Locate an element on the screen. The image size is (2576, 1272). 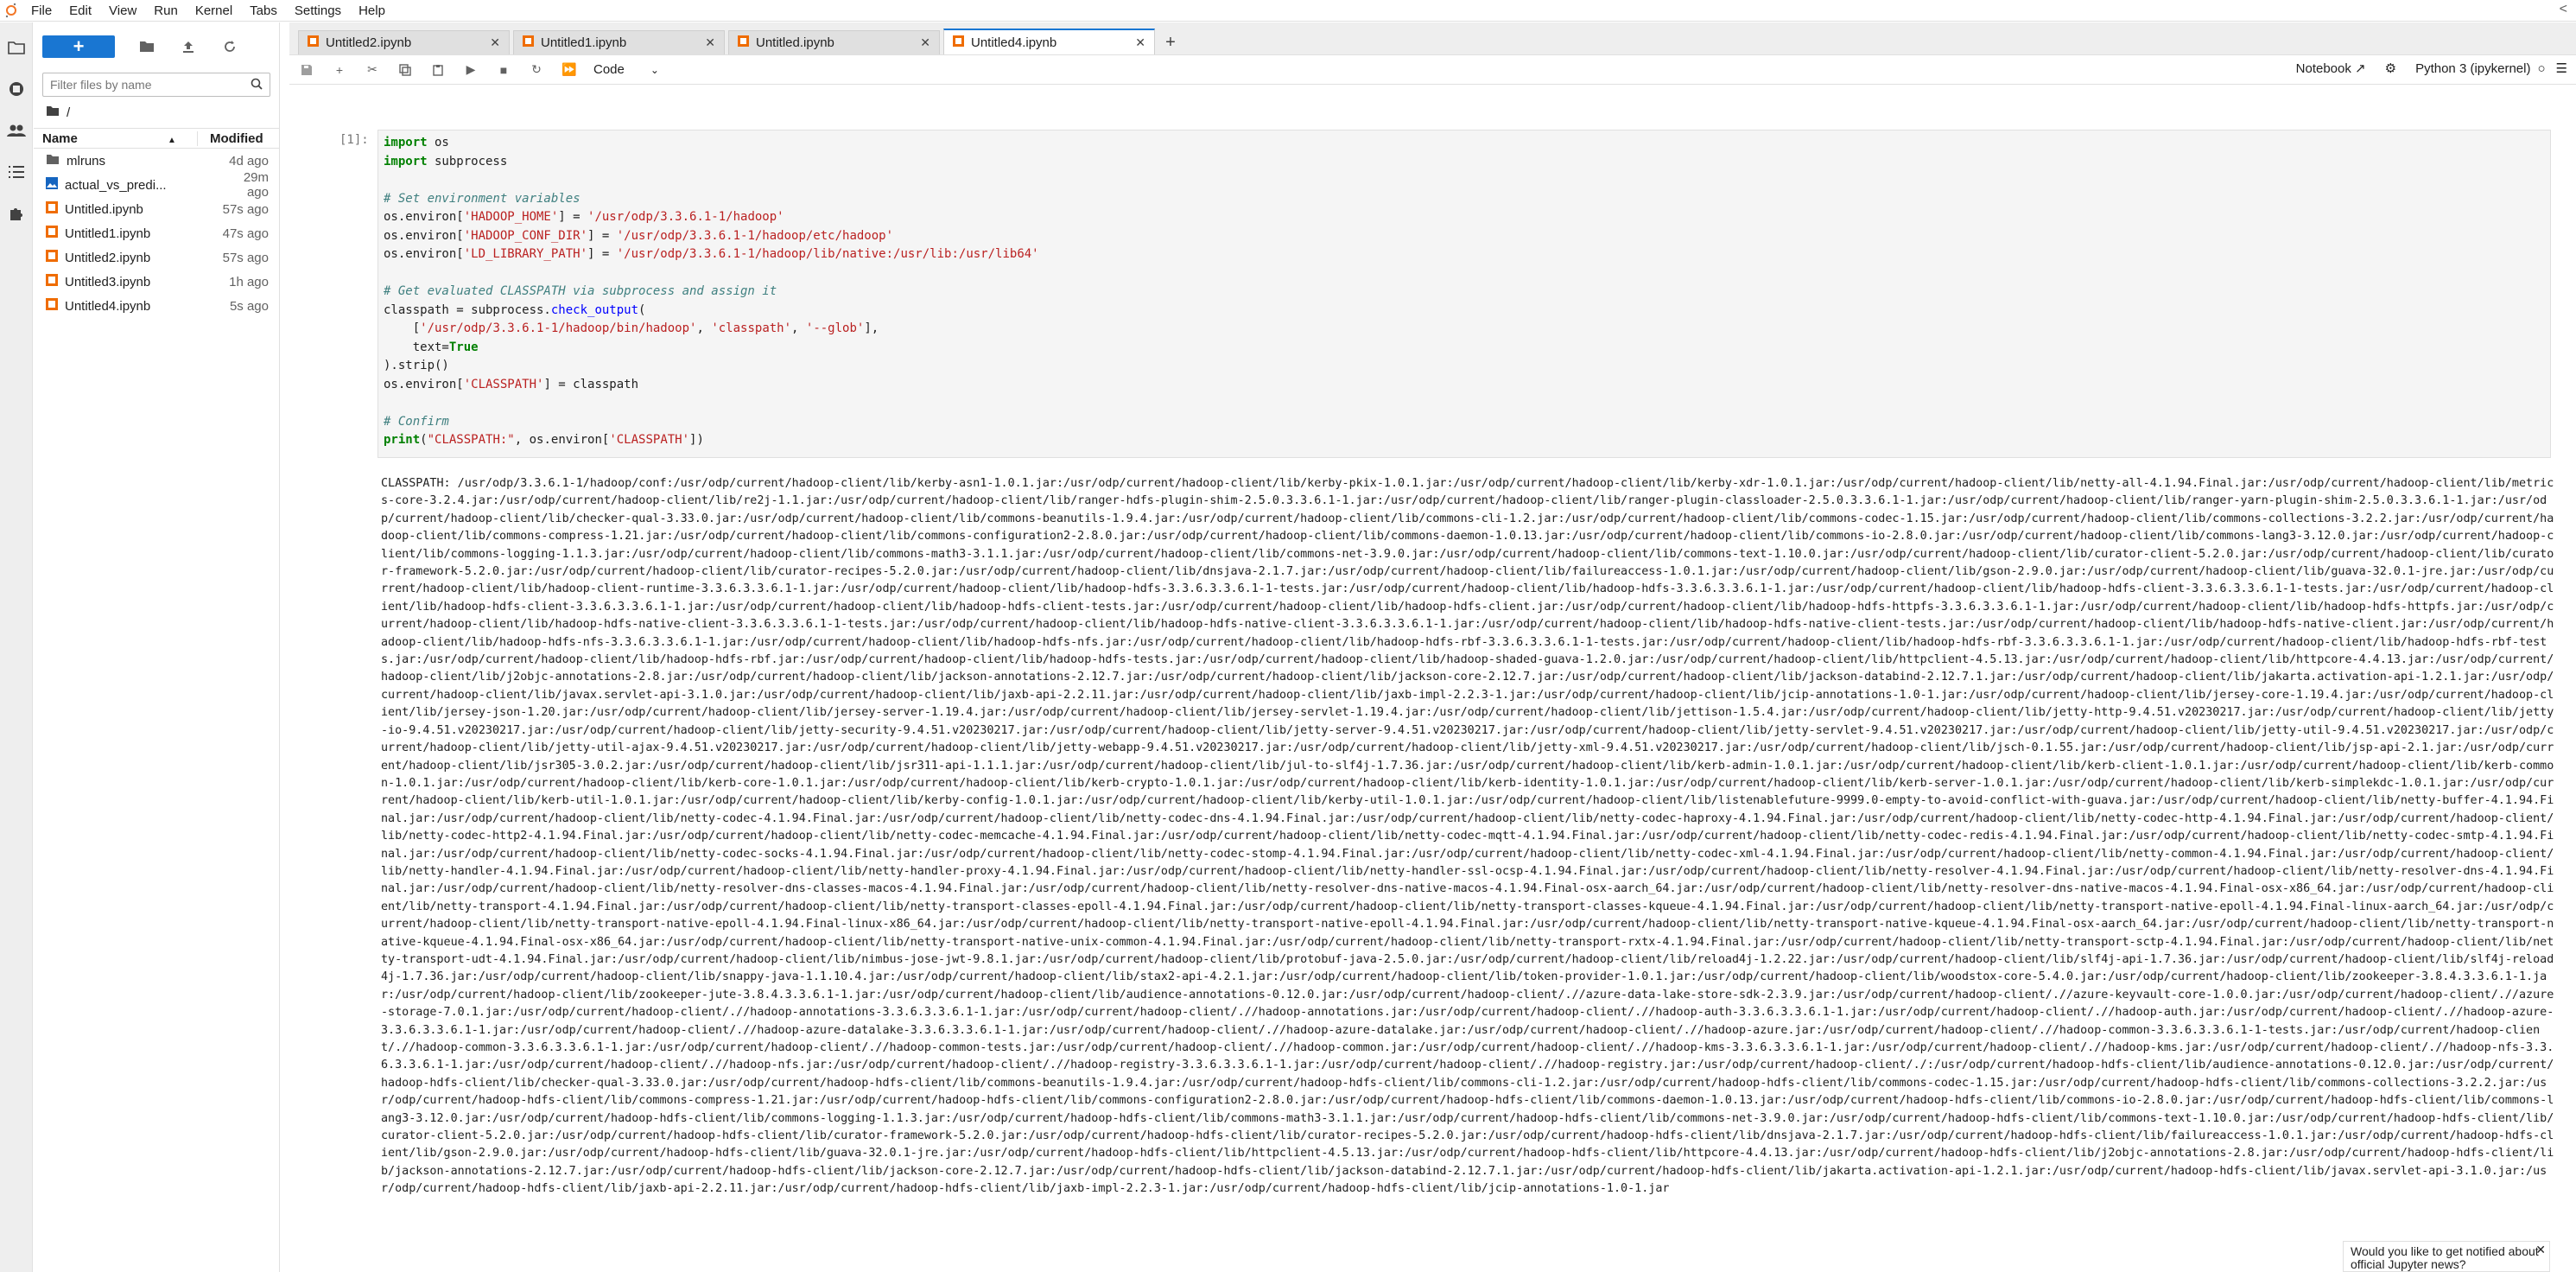
gear-icon: ⚙ is located at coordinates (2390, 68).